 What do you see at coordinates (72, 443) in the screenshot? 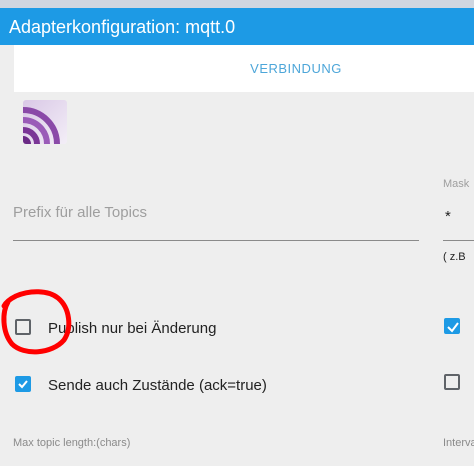
I see `max-topic-length-label: Max topic length:(chars)` at bounding box center [72, 443].